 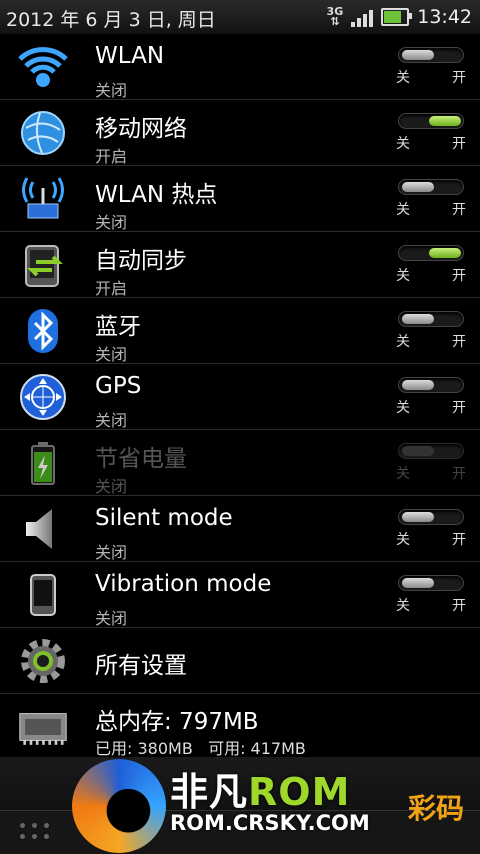 I want to click on wifi-icon, so click(x=43, y=67).